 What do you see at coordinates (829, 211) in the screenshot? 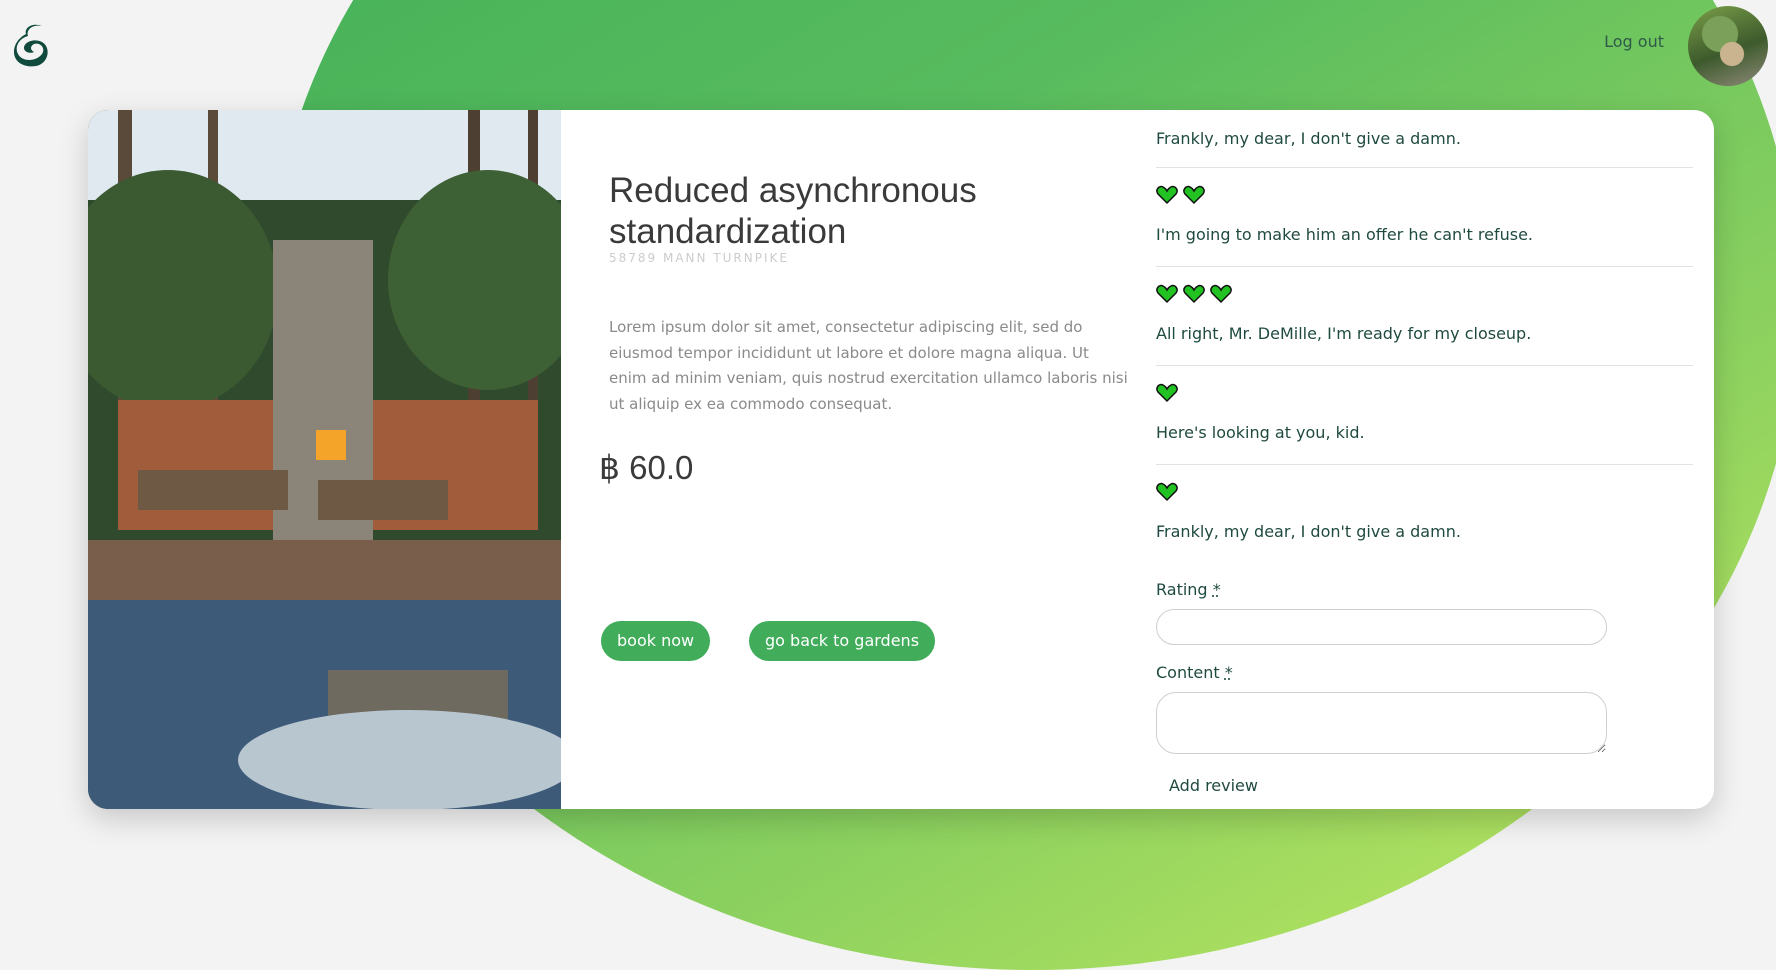
I see `listing-title: Reduced asynchronous standardization` at bounding box center [829, 211].